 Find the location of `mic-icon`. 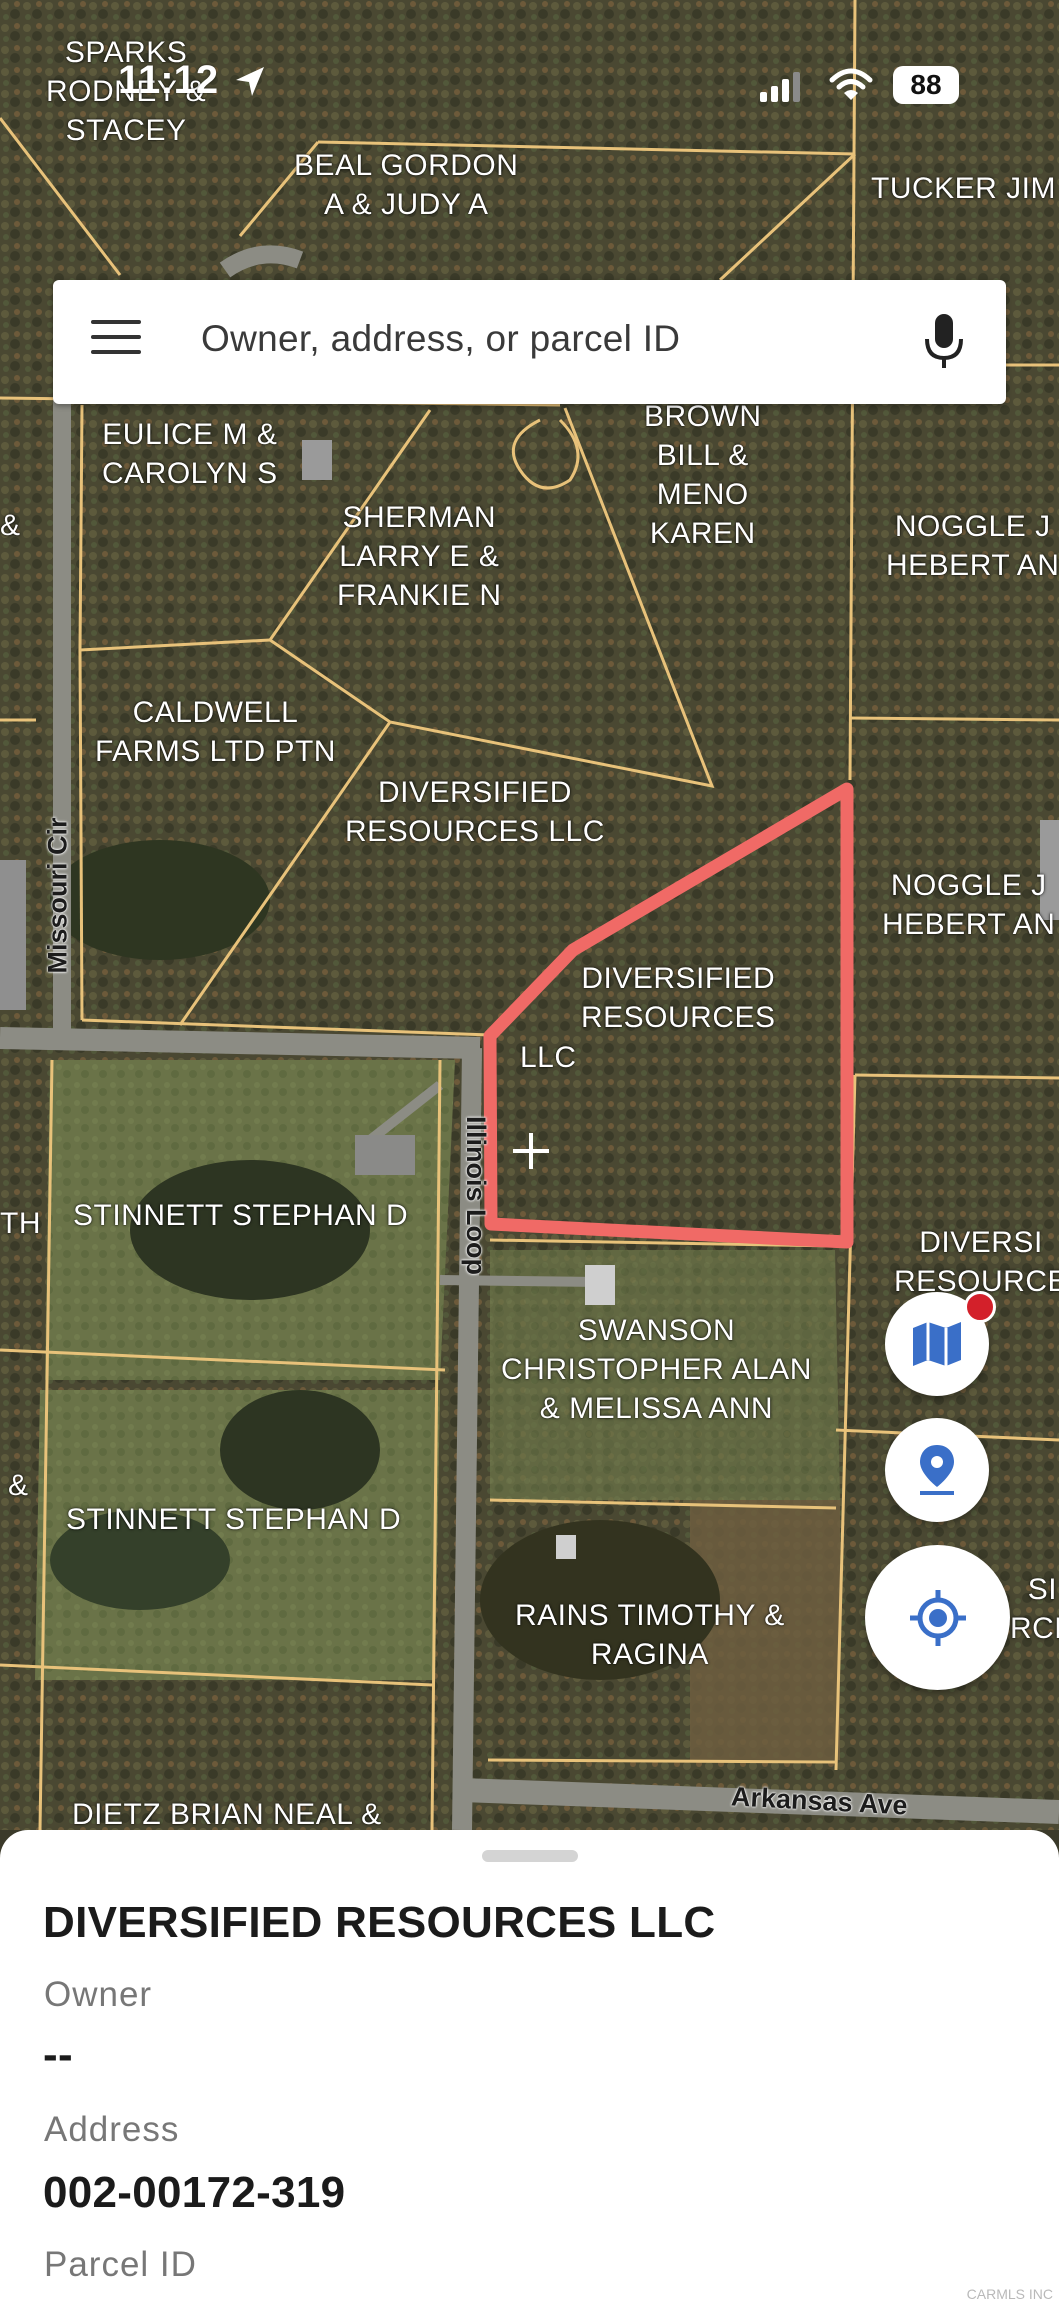

mic-icon is located at coordinates (944, 342).